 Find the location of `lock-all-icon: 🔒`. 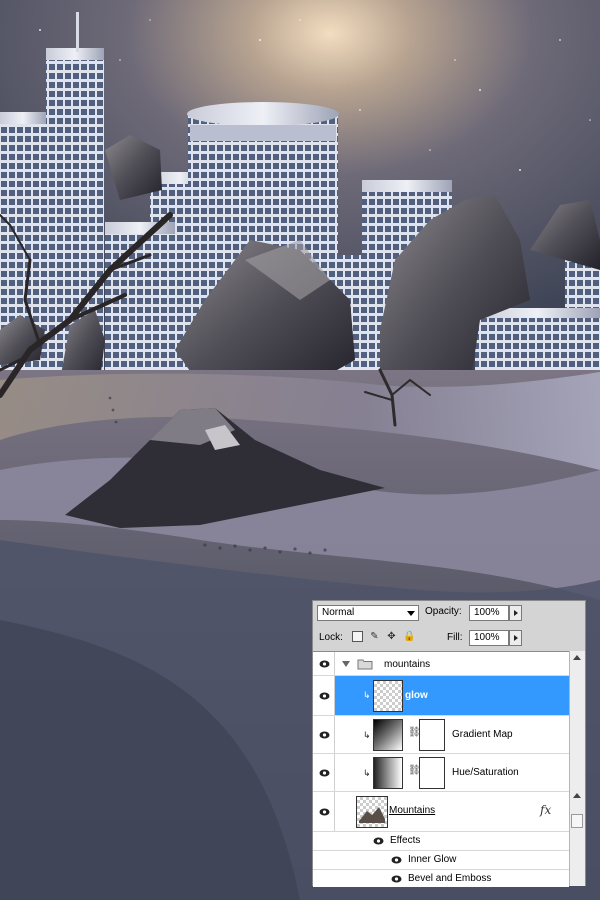

lock-all-icon: 🔒 is located at coordinates (409, 636).